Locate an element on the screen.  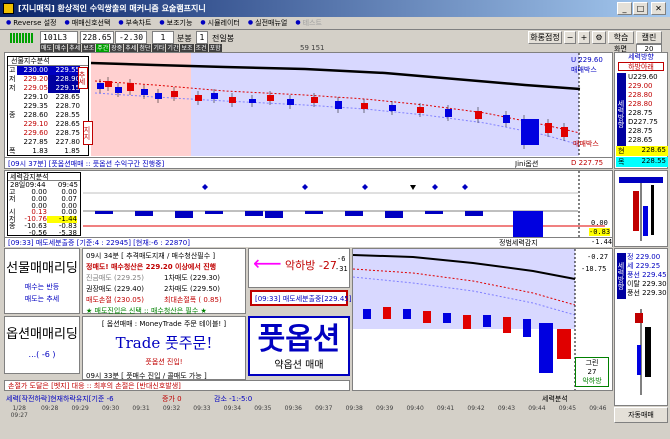
force-info-row: -0.56 -5.38 is located at coordinates (44, 233).